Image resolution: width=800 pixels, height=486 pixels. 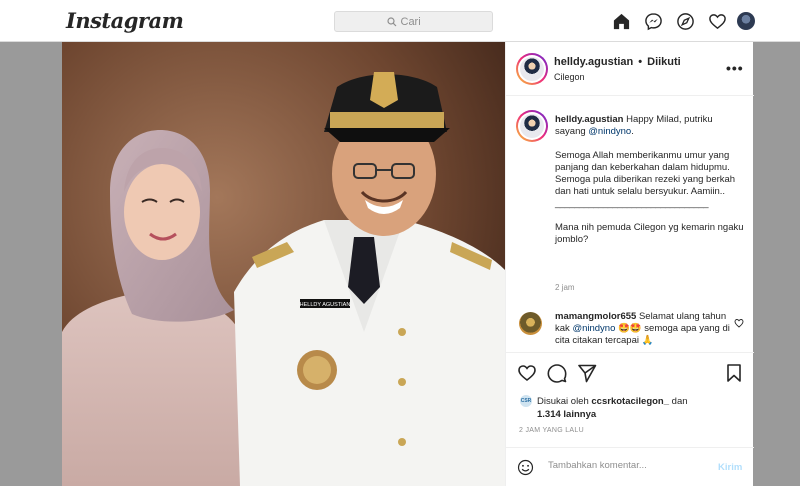 I want to click on send-comment-button: Kirim, so click(x=730, y=467).